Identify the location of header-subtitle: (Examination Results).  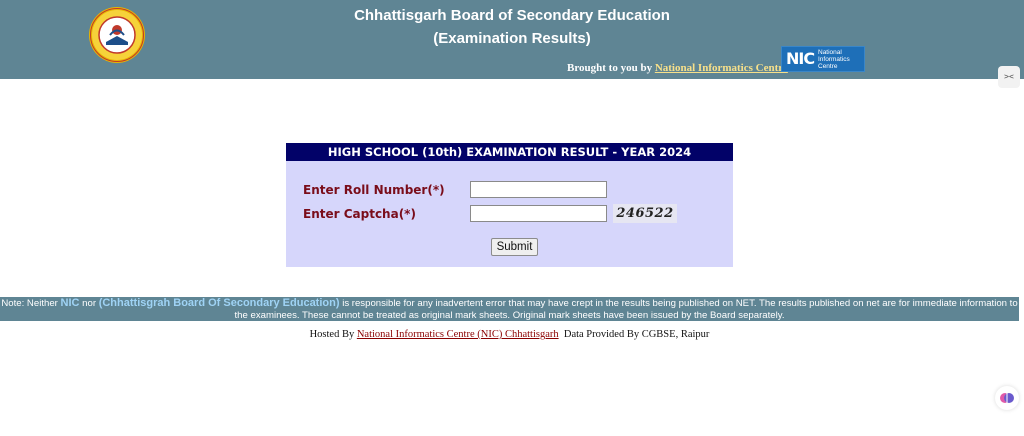
(512, 38).